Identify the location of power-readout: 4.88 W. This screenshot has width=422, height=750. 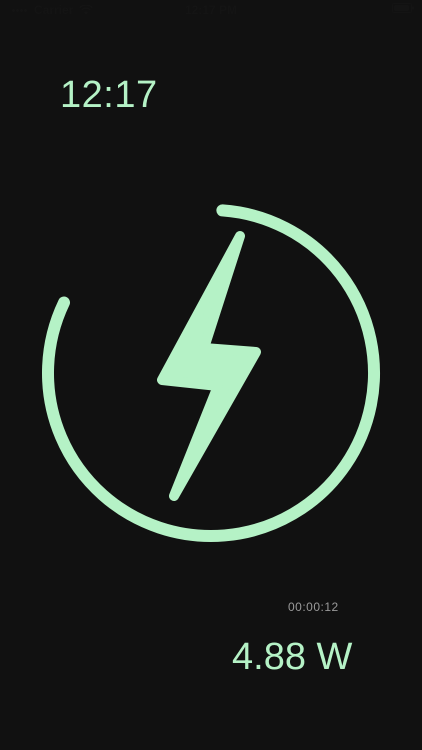
(292, 657).